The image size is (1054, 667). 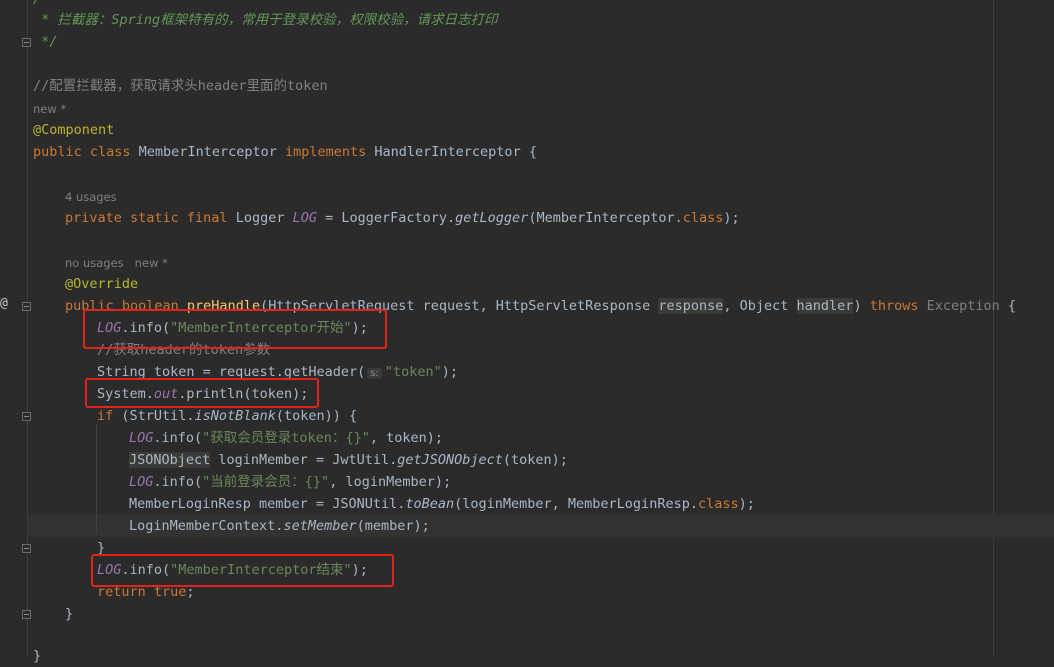 I want to click on code-line: @Component, so click(x=74, y=130).